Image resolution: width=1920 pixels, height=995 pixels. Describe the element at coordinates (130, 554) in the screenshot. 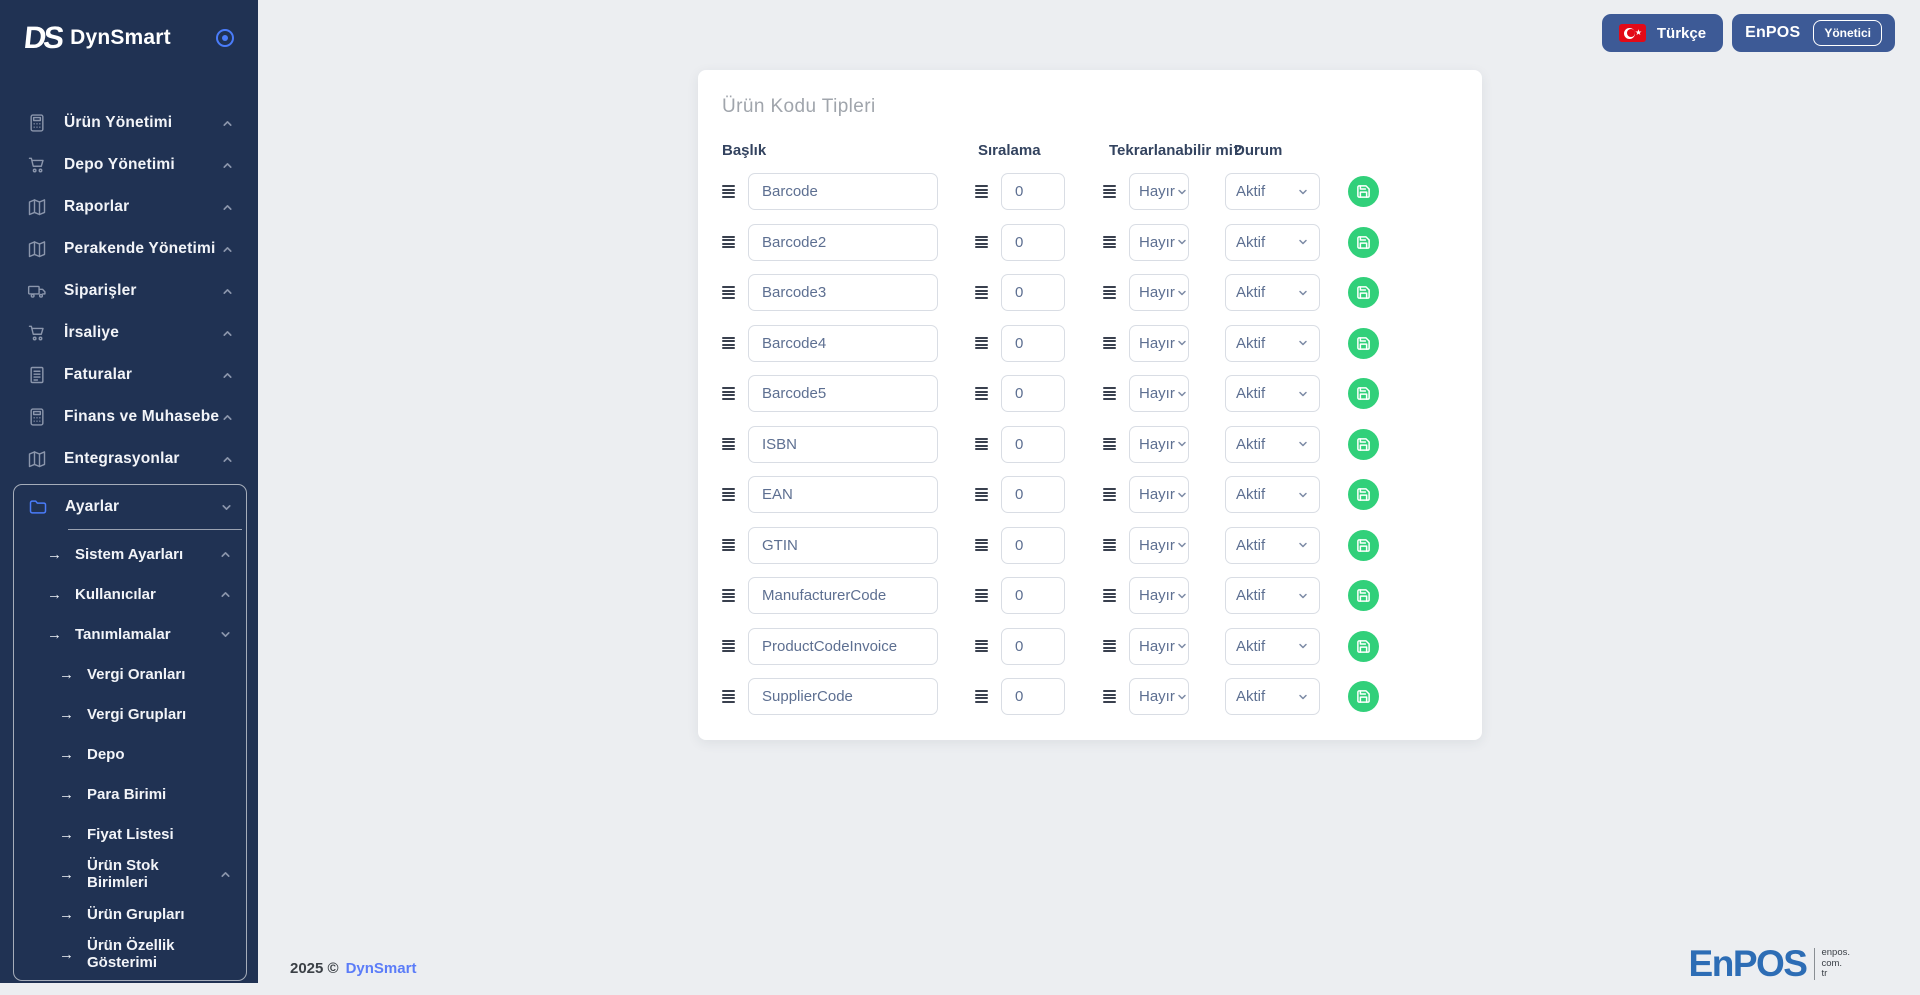

I see `sidebar-item-sistem-ayarlari: → Sistem Ayarları` at that location.